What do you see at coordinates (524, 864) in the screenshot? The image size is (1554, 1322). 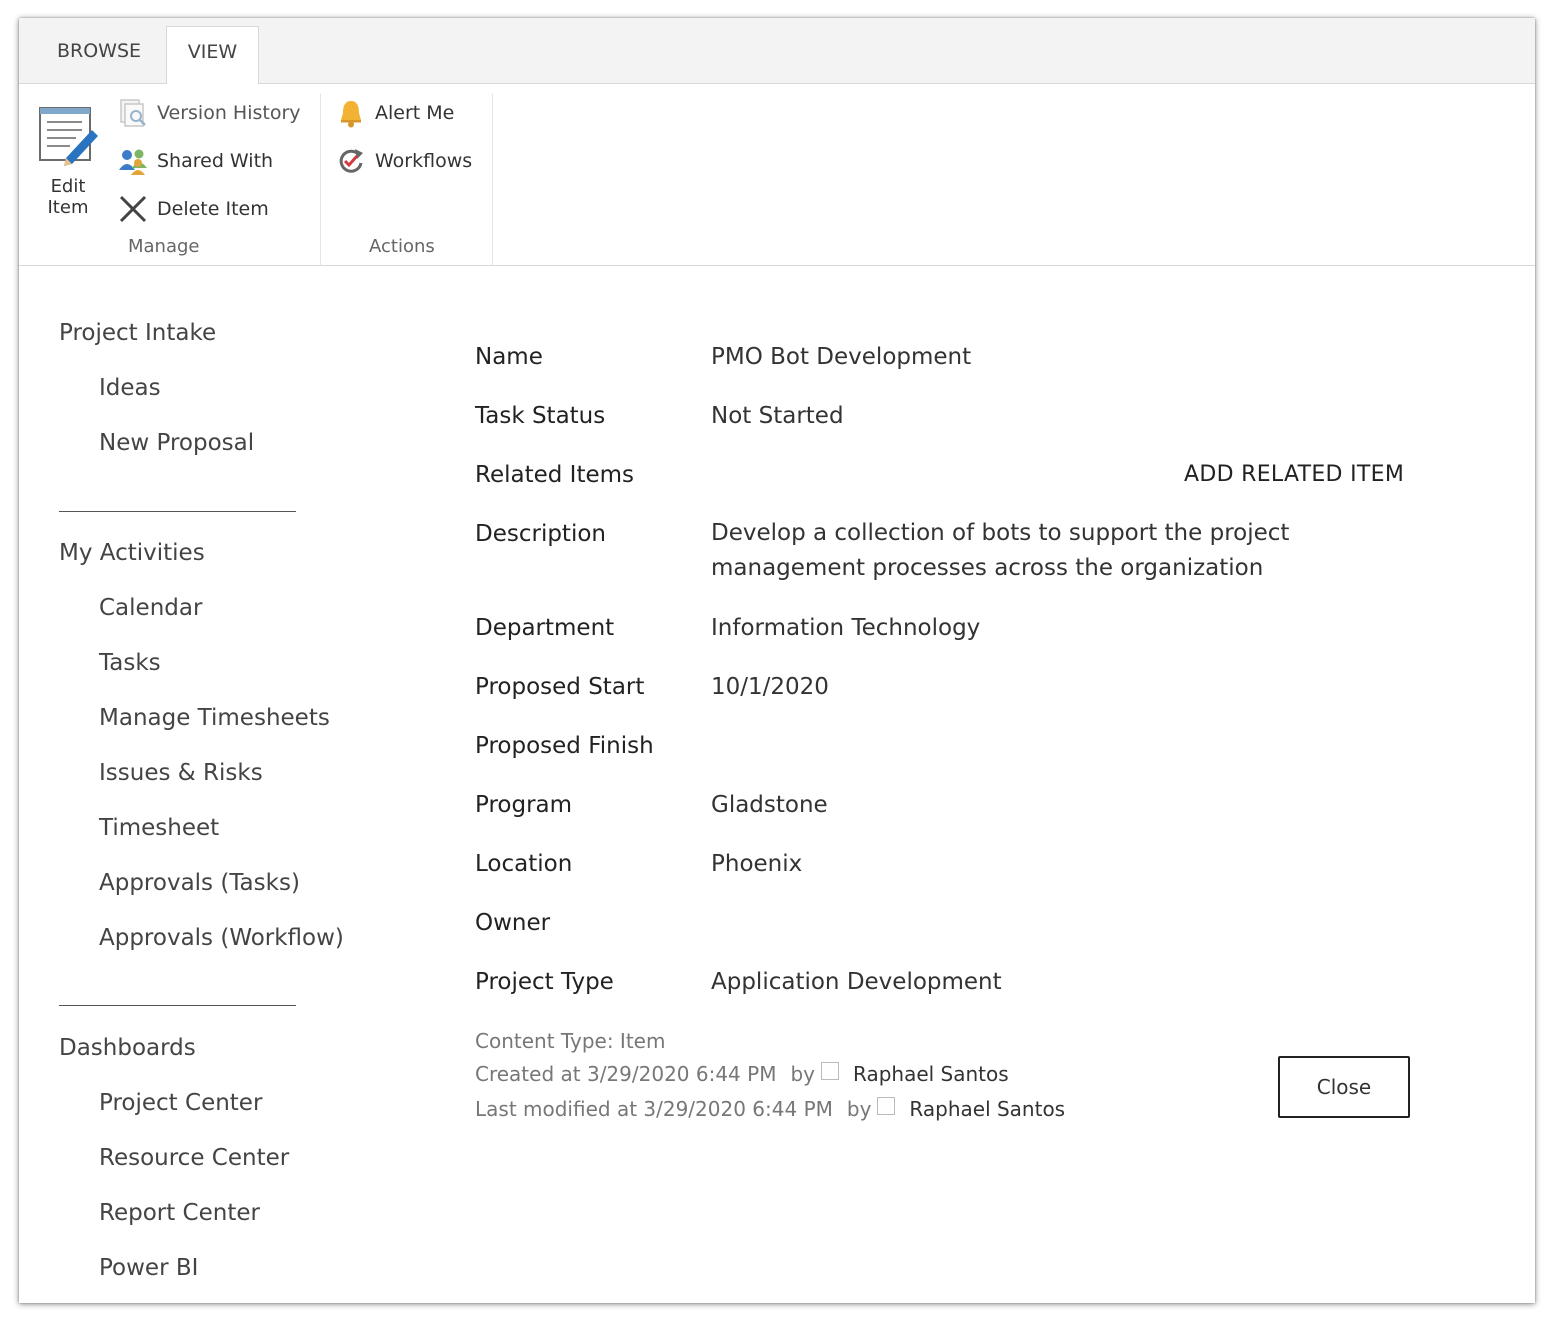 I see `field-label-location: Location` at bounding box center [524, 864].